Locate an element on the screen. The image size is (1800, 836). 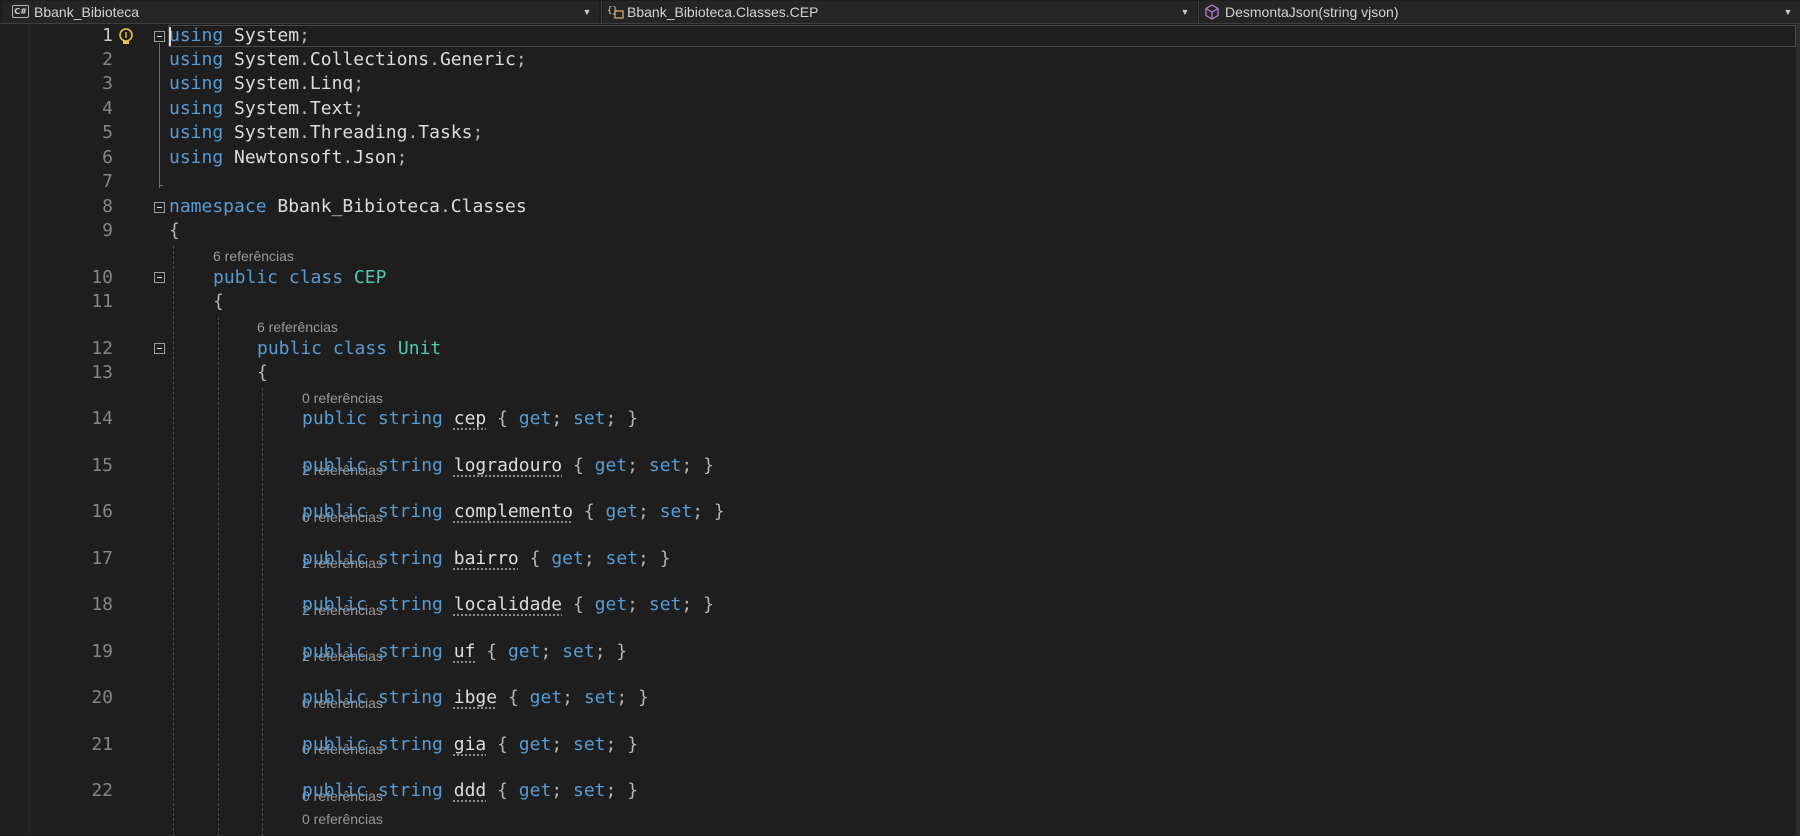
line-number: 16 is located at coordinates (102, 511).